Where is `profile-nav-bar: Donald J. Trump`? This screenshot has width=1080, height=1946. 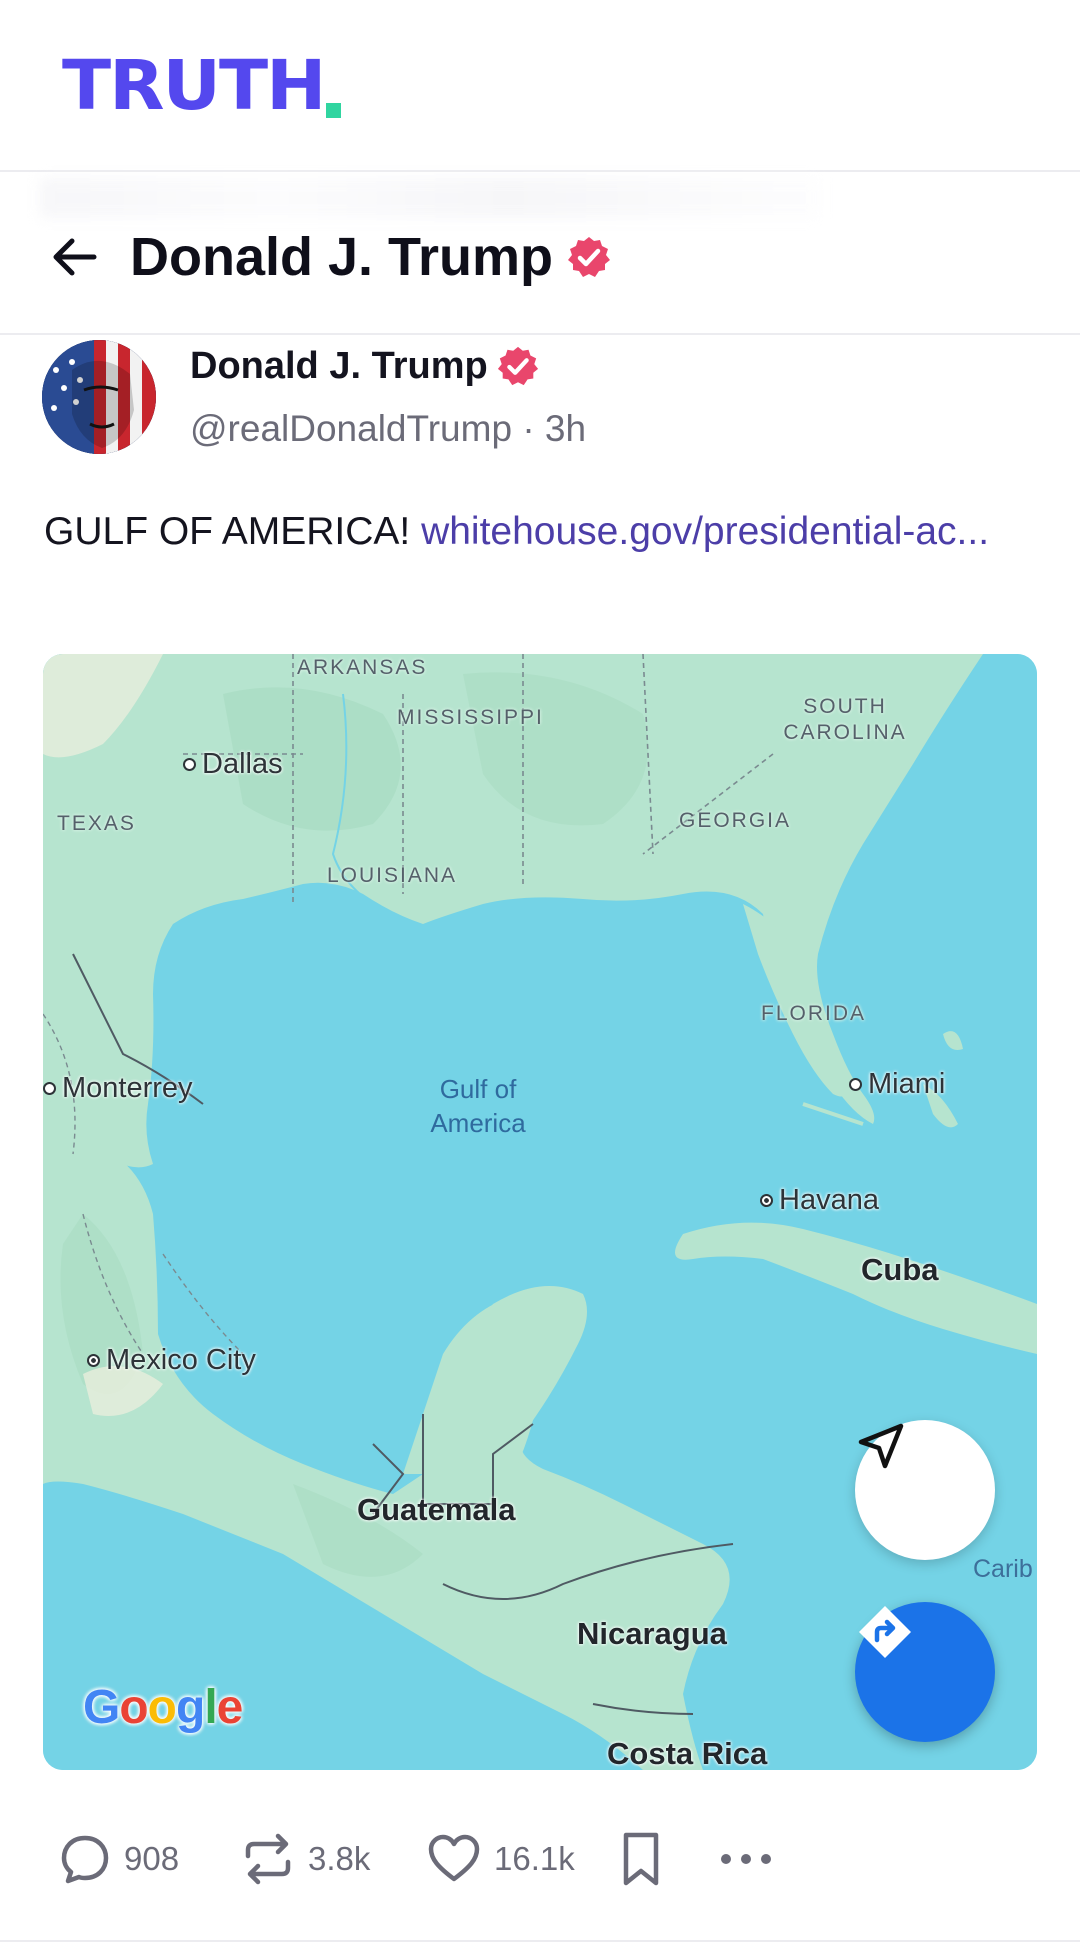
profile-nav-bar: Donald J. Trump is located at coordinates (540, 270).